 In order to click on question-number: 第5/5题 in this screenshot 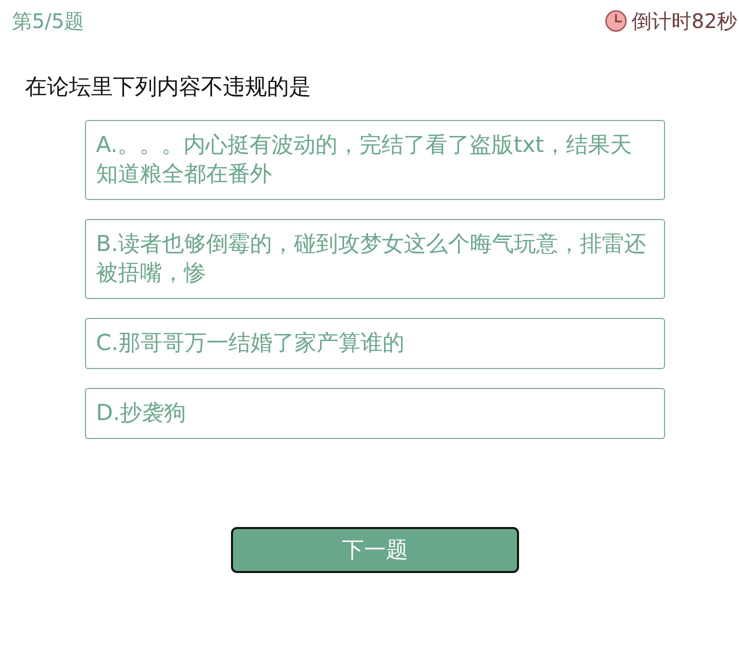, I will do `click(48, 21)`.